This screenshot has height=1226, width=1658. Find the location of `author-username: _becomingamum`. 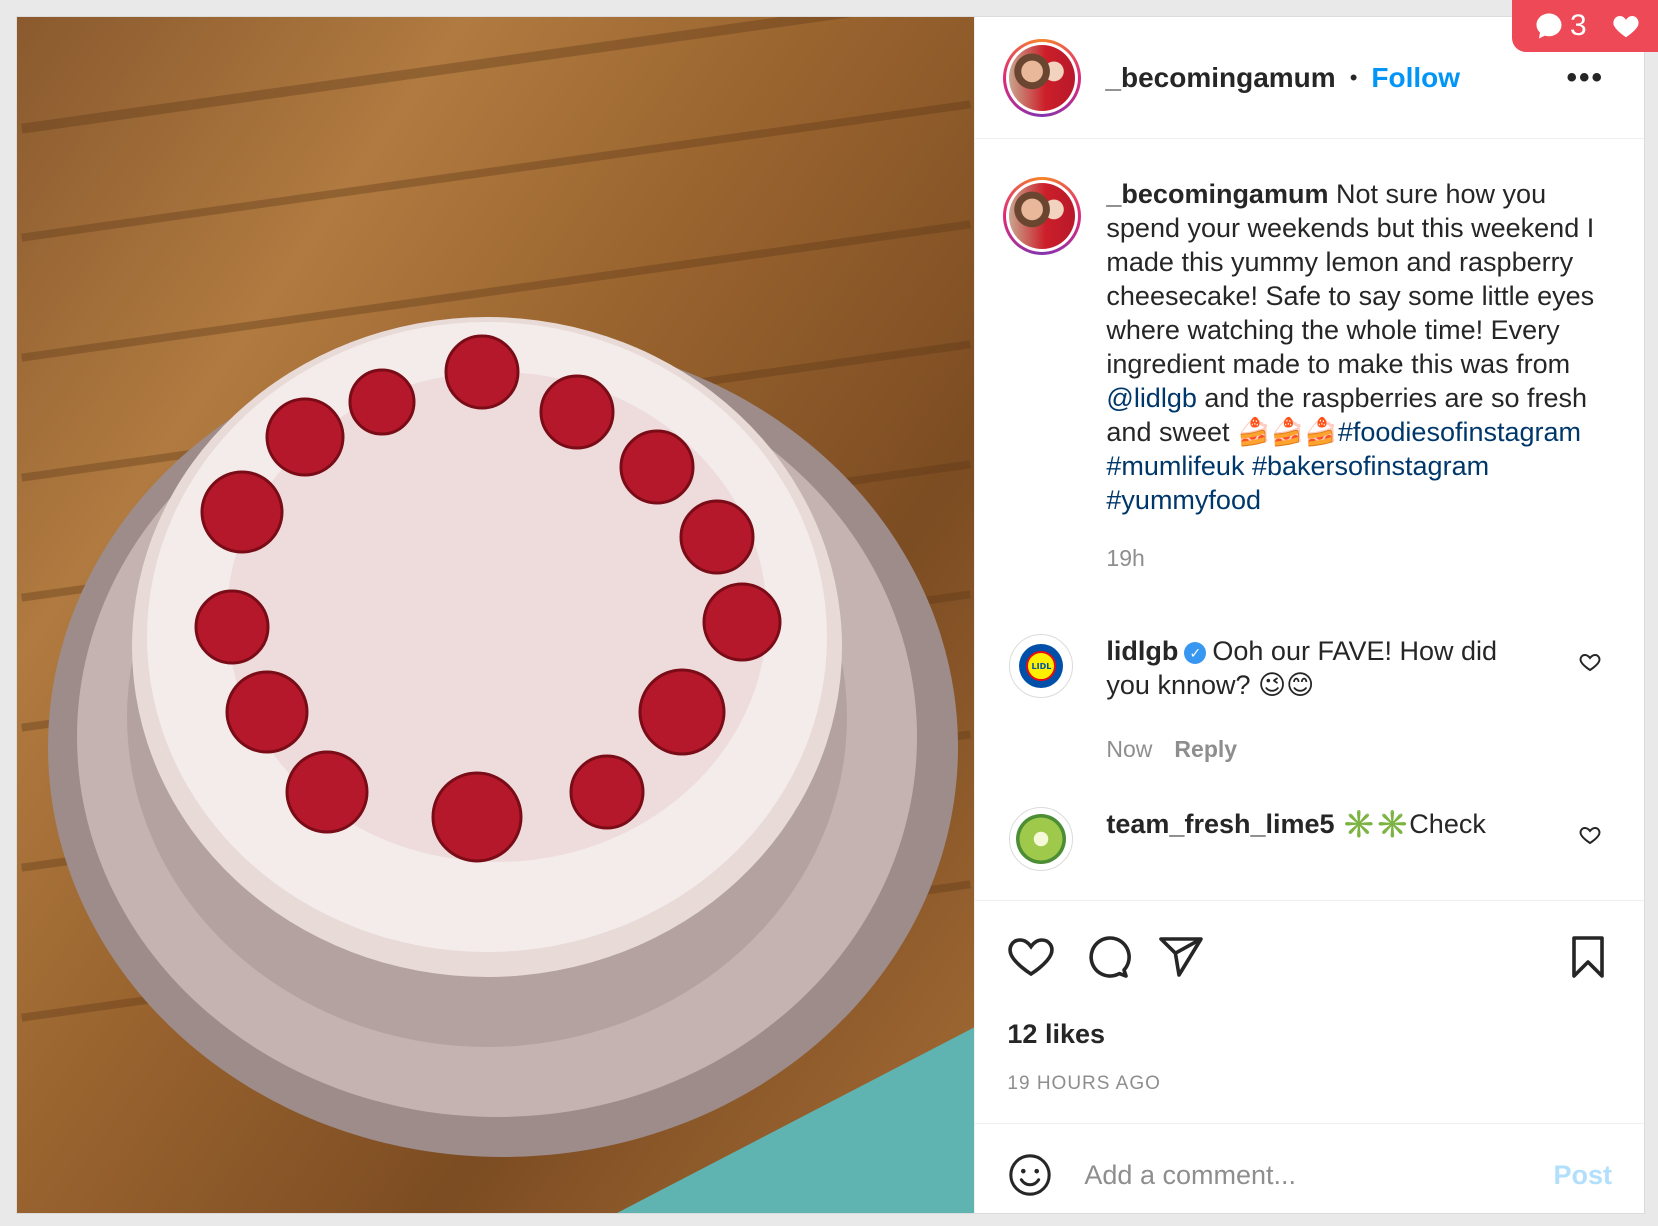

author-username: _becomingamum is located at coordinates (1220, 78).